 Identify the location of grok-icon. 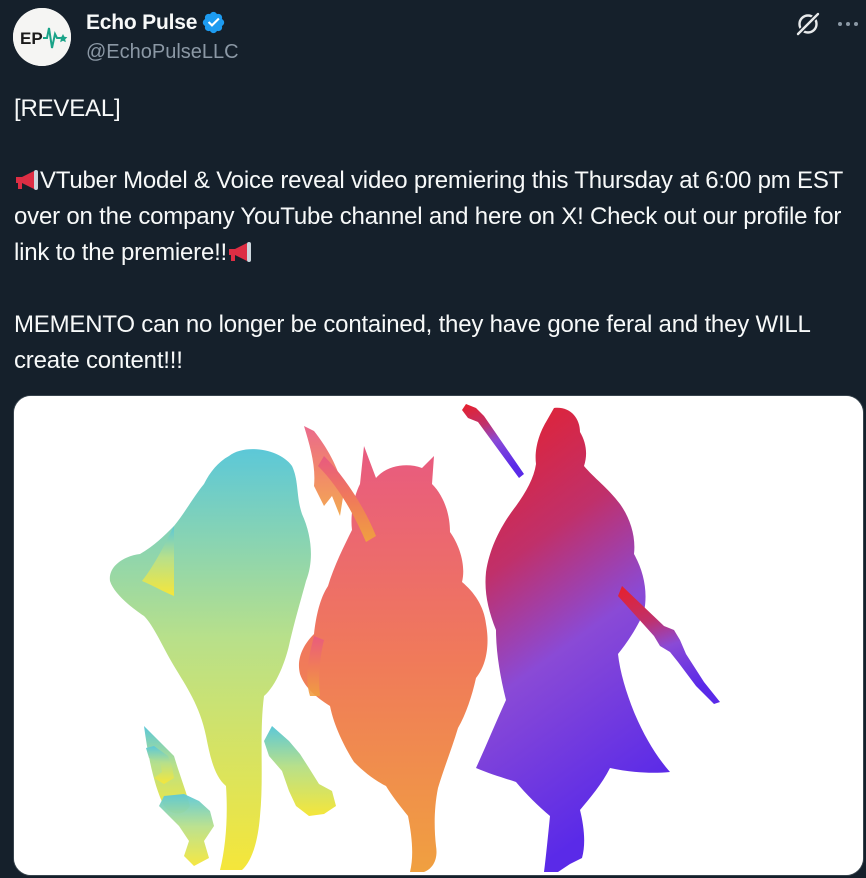
(808, 24).